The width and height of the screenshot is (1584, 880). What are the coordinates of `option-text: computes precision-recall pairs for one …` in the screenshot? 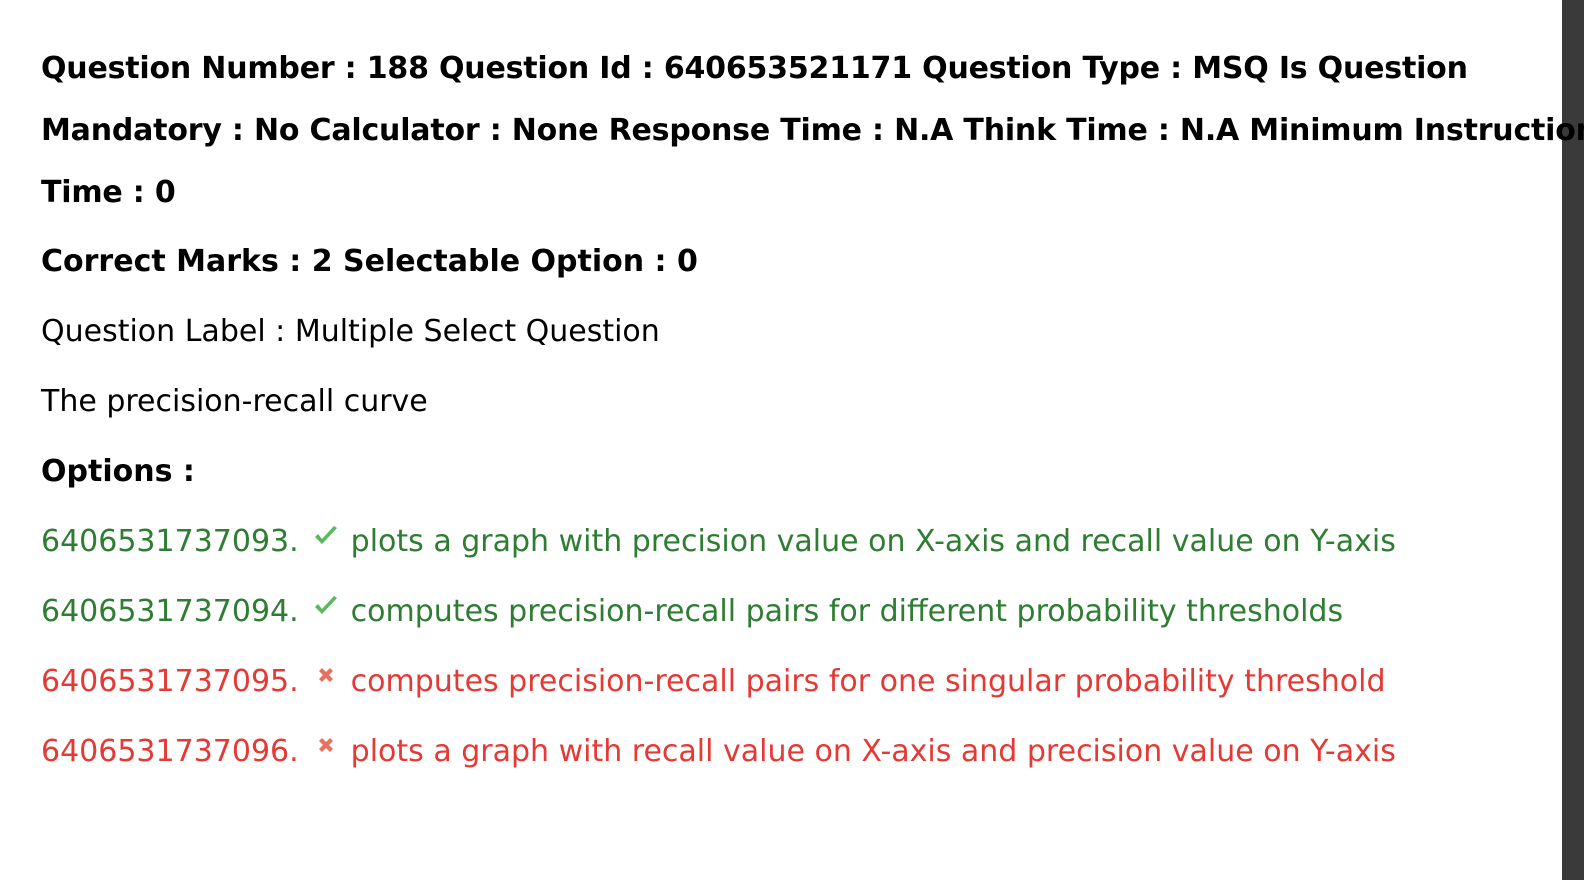 It's located at (868, 681).